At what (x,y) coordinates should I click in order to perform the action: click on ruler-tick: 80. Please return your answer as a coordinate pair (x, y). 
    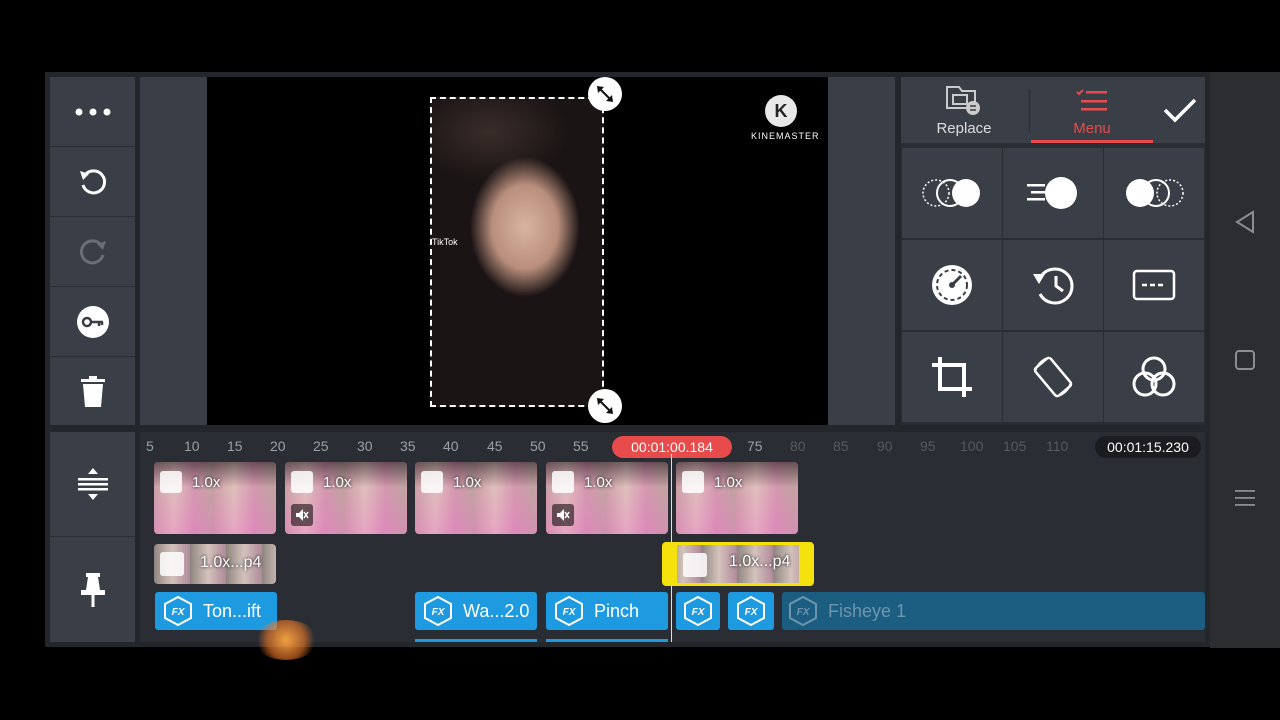
    Looking at the image, I should click on (798, 446).